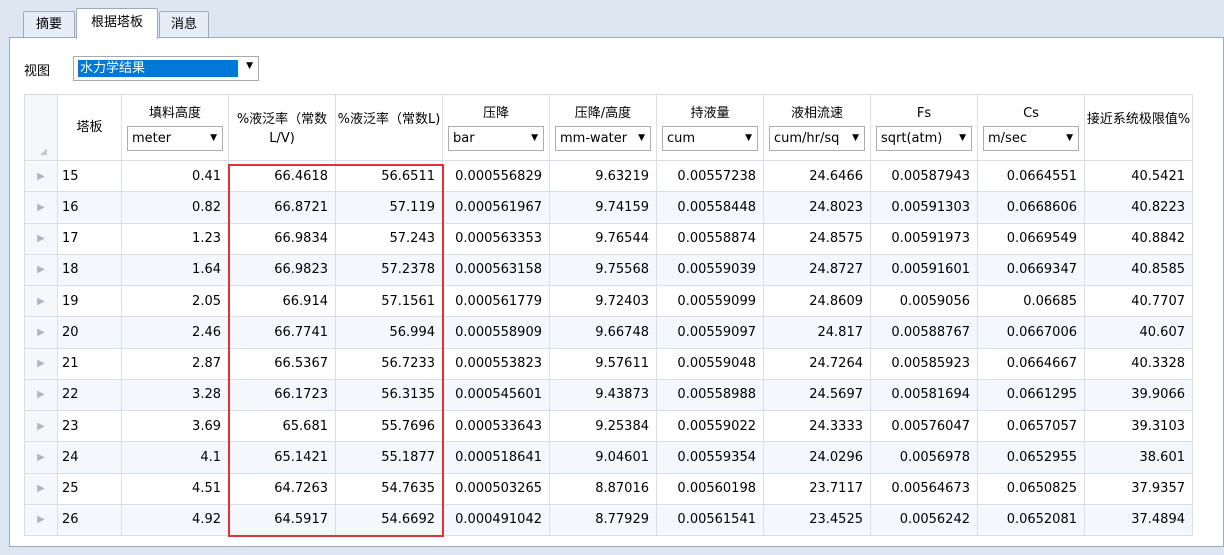 This screenshot has height=555, width=1224. What do you see at coordinates (603, 520) in the screenshot?
I see `table-cell: 8.77929` at bounding box center [603, 520].